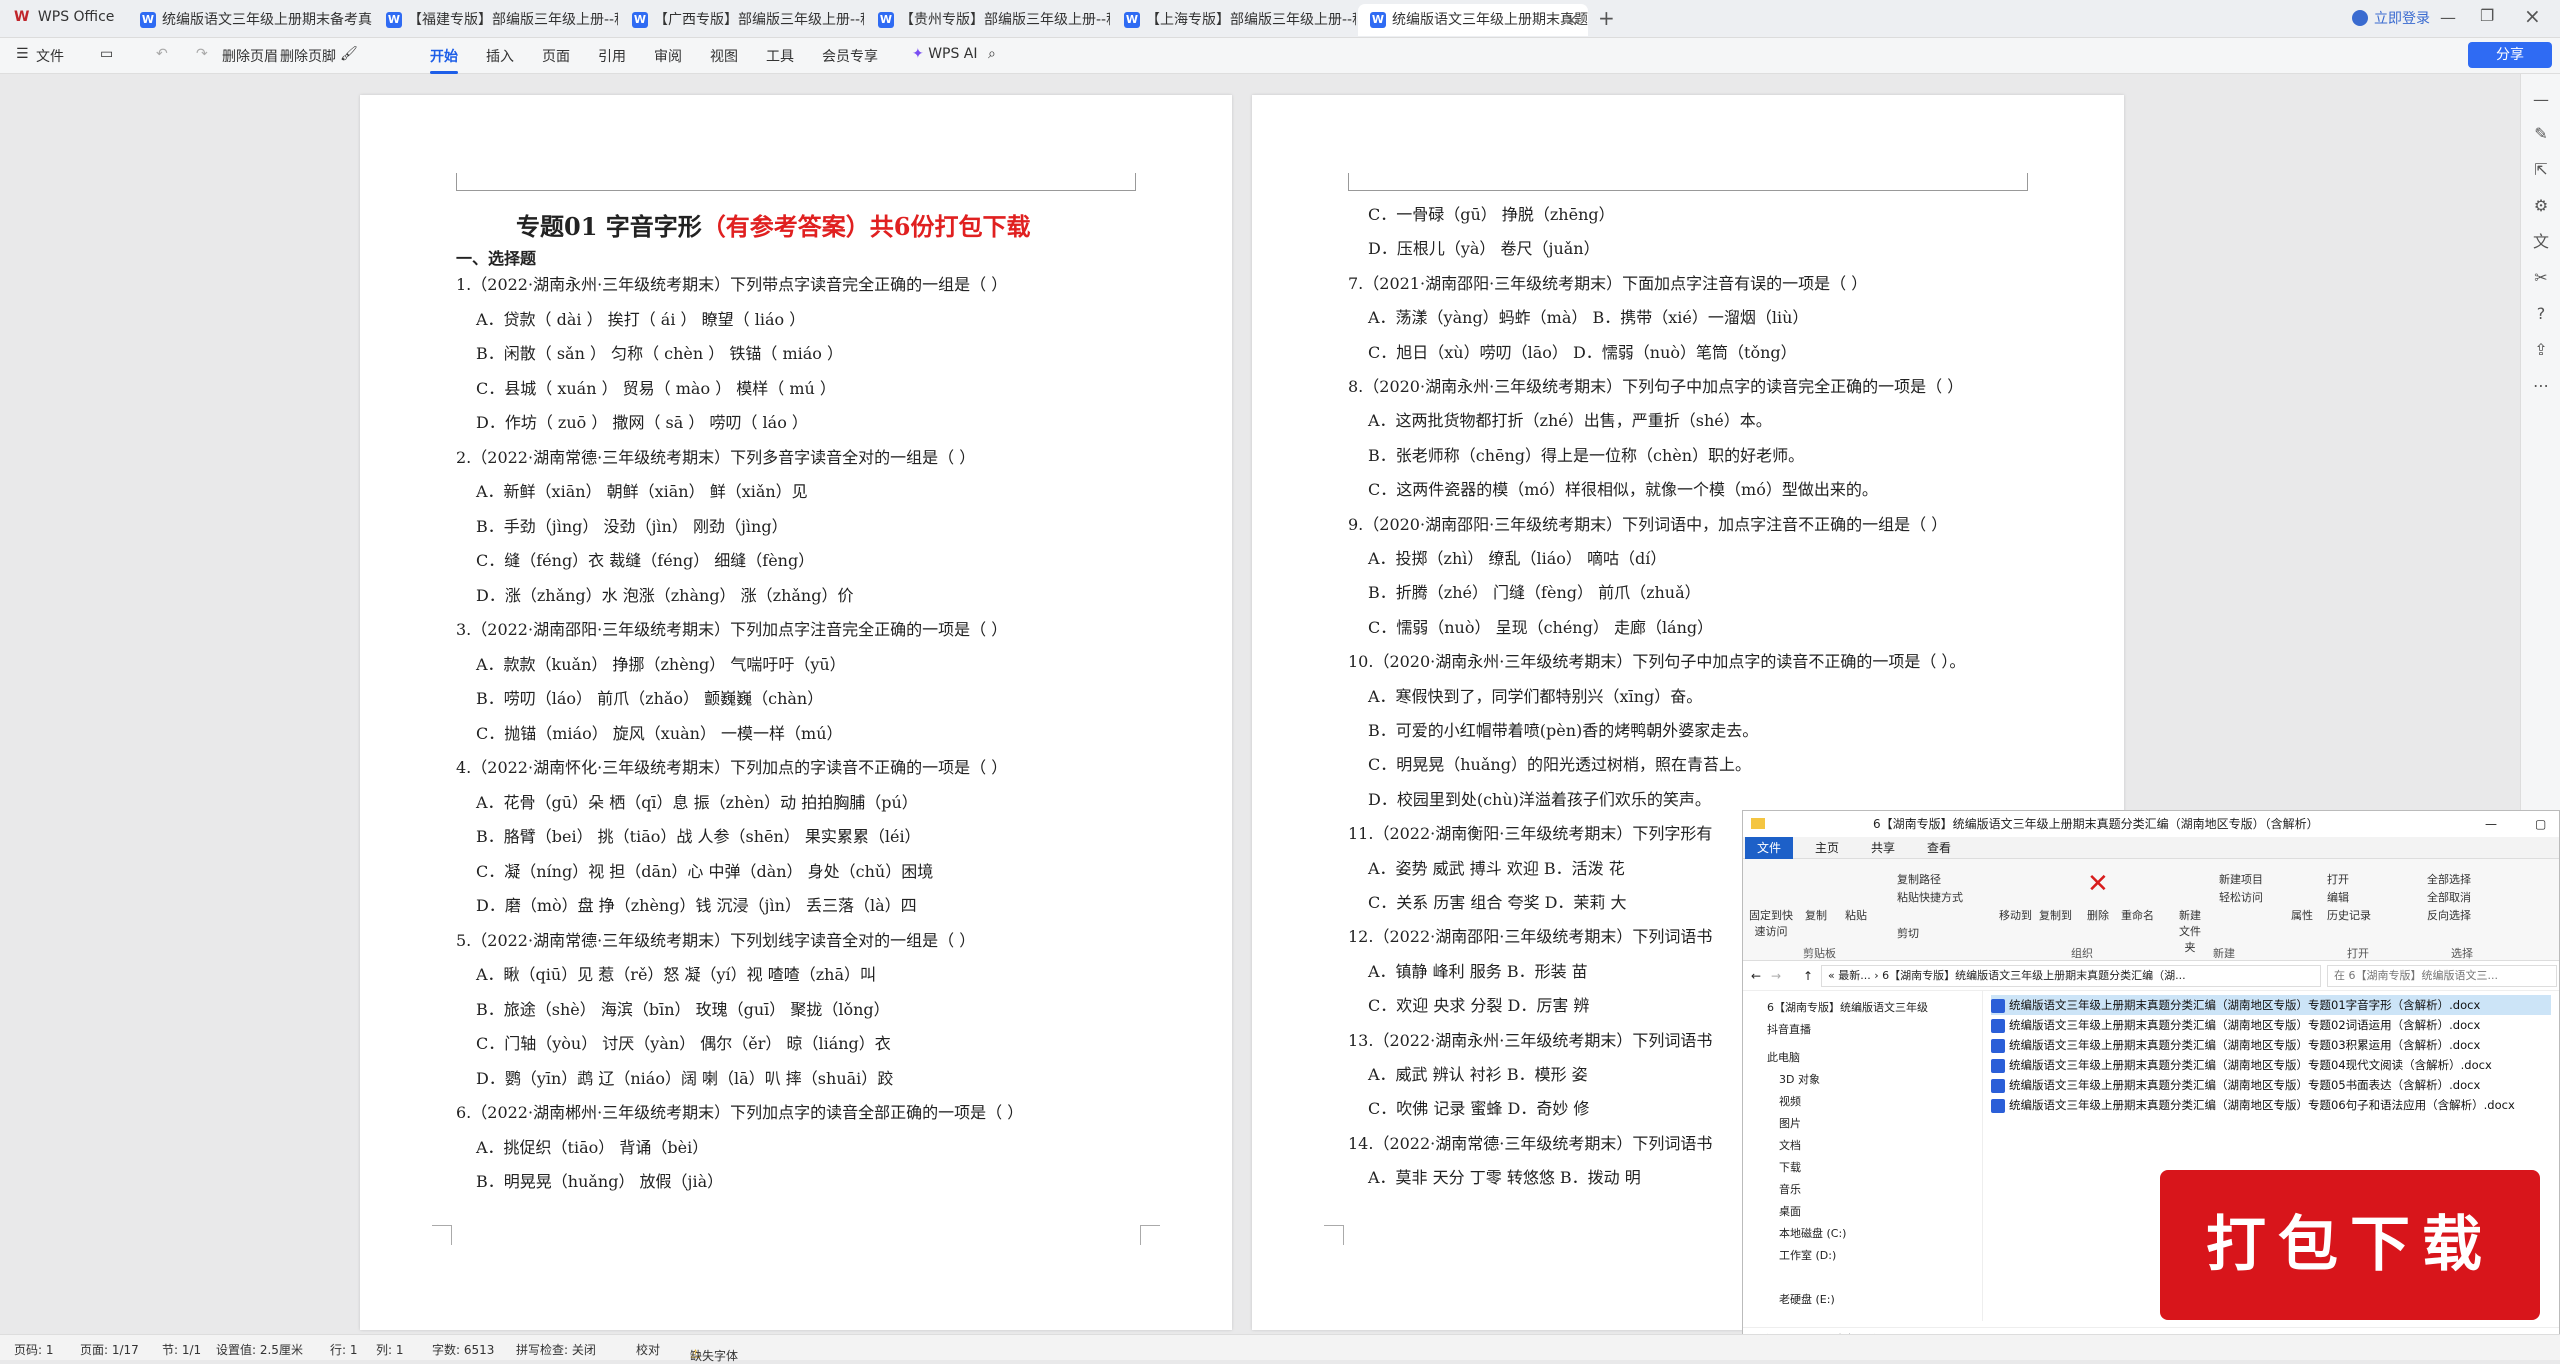 The width and height of the screenshot is (2560, 1364). I want to click on nav-item-this-pc: 此电脑, so click(1783, 1057).